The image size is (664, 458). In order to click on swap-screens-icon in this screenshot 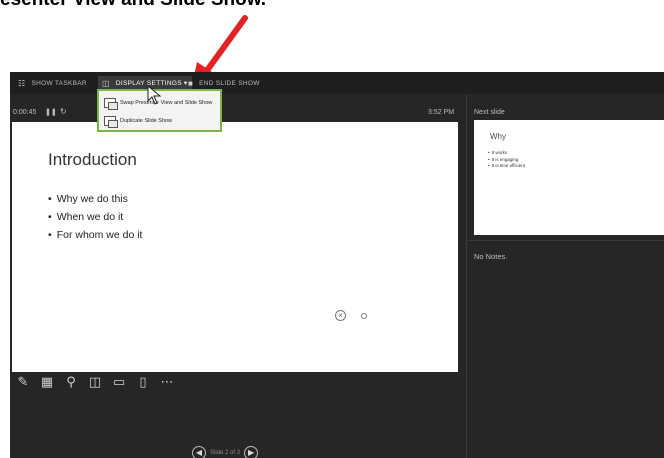, I will do `click(111, 104)`.